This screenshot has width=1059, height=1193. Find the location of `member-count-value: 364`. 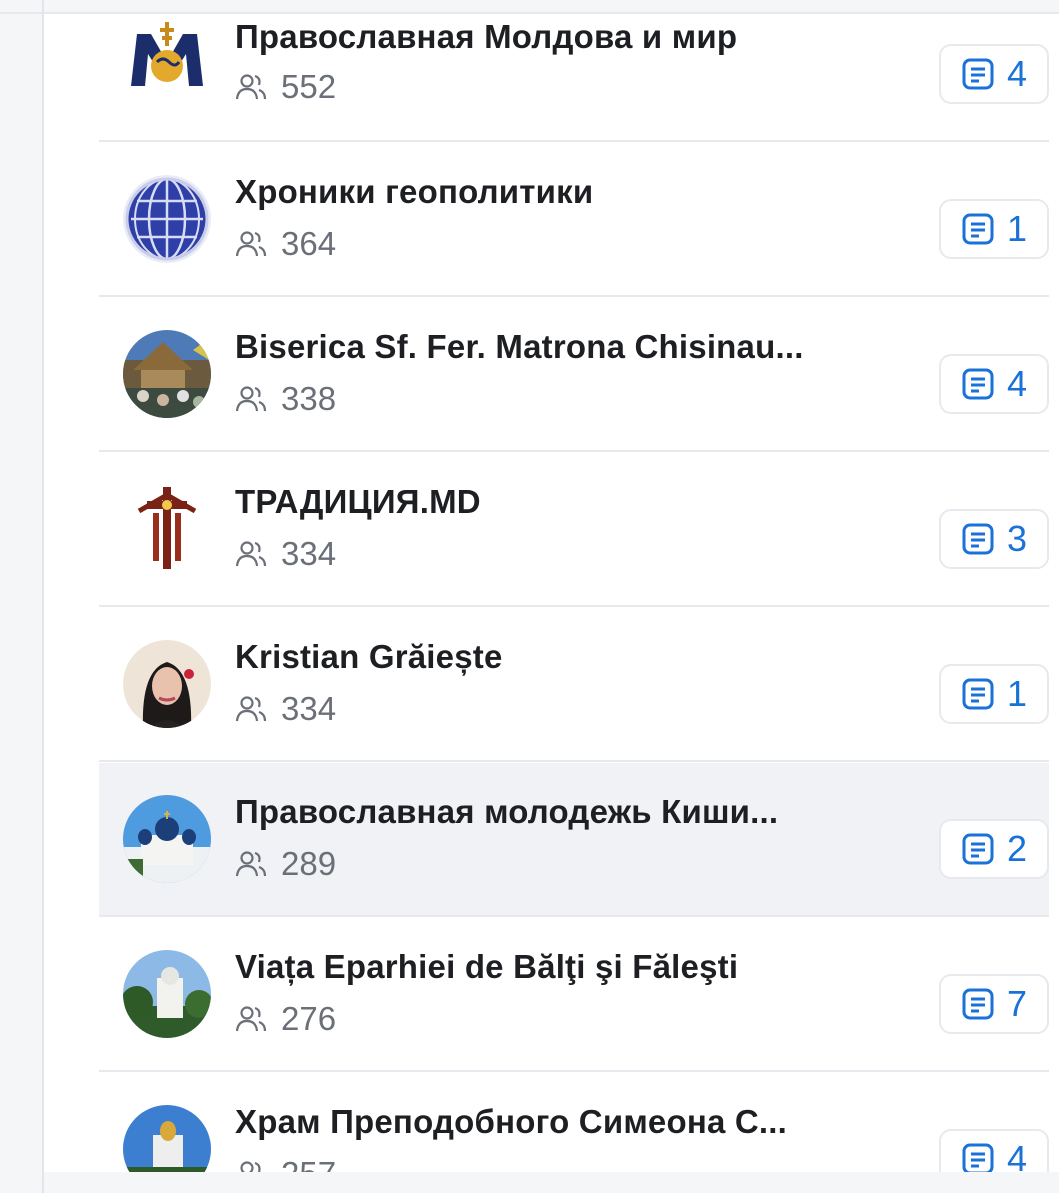

member-count-value: 364 is located at coordinates (309, 243).